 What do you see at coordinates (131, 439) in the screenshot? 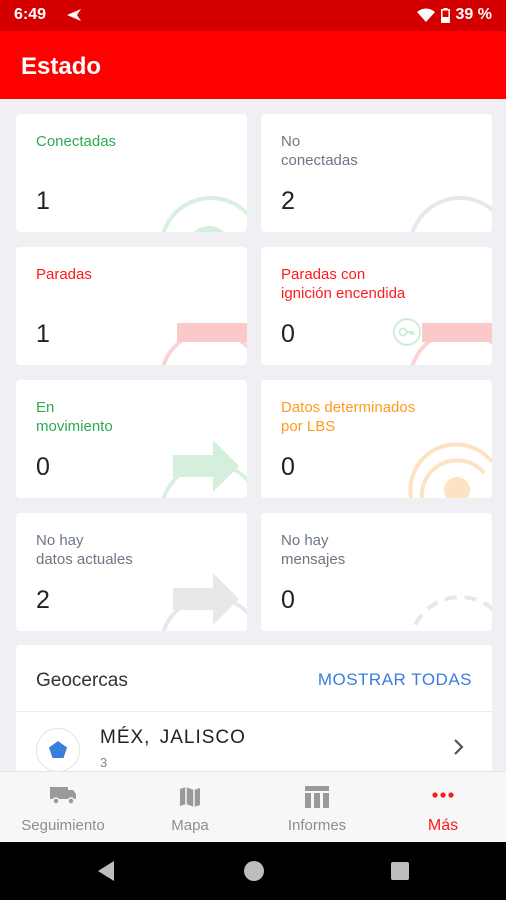
I see `card-moving: En movimiento 0` at bounding box center [131, 439].